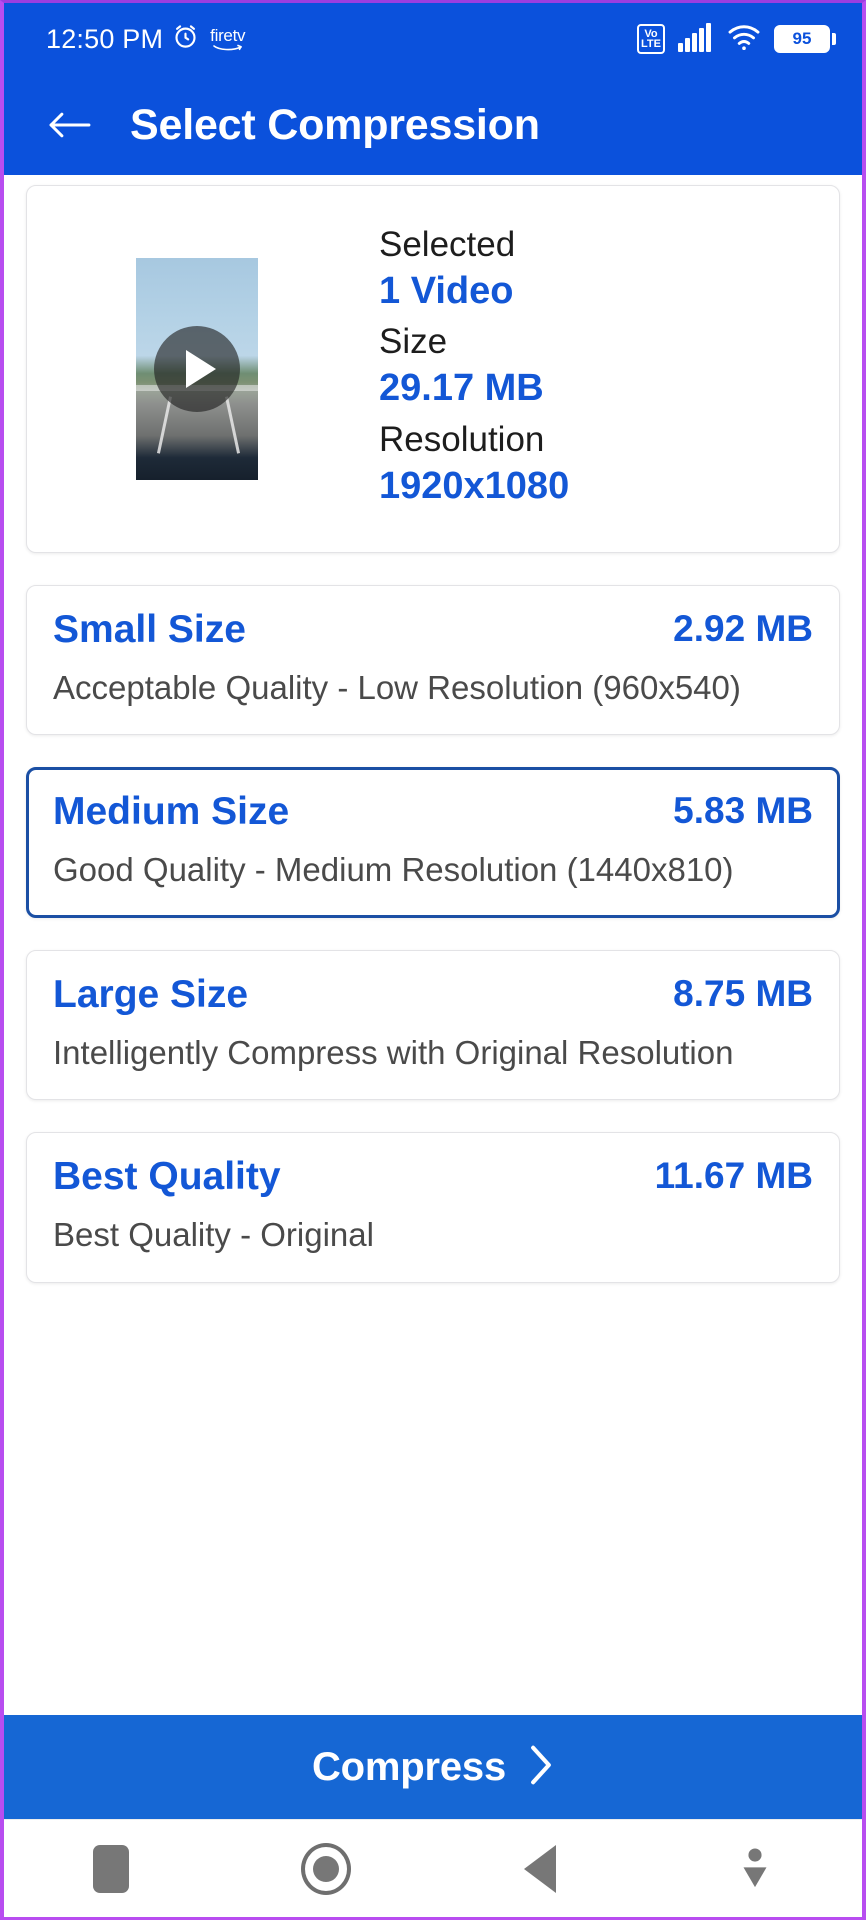  I want to click on info-value-resolution: 1920x1080, so click(474, 485).